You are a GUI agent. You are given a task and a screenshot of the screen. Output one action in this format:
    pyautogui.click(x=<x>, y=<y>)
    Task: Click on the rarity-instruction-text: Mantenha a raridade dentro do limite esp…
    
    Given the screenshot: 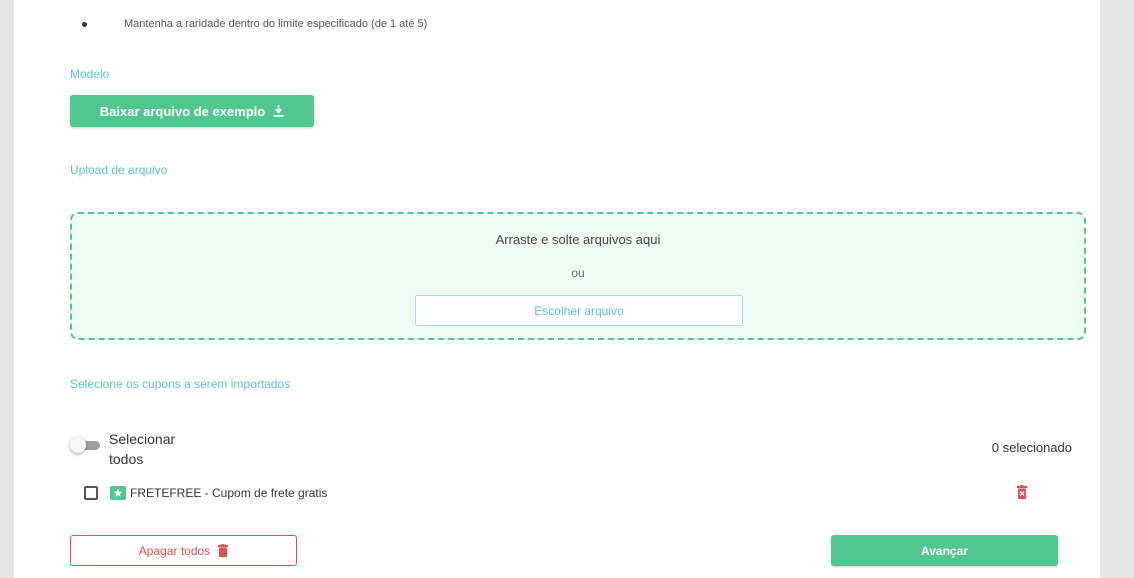 What is the action you would take?
    pyautogui.click(x=276, y=24)
    